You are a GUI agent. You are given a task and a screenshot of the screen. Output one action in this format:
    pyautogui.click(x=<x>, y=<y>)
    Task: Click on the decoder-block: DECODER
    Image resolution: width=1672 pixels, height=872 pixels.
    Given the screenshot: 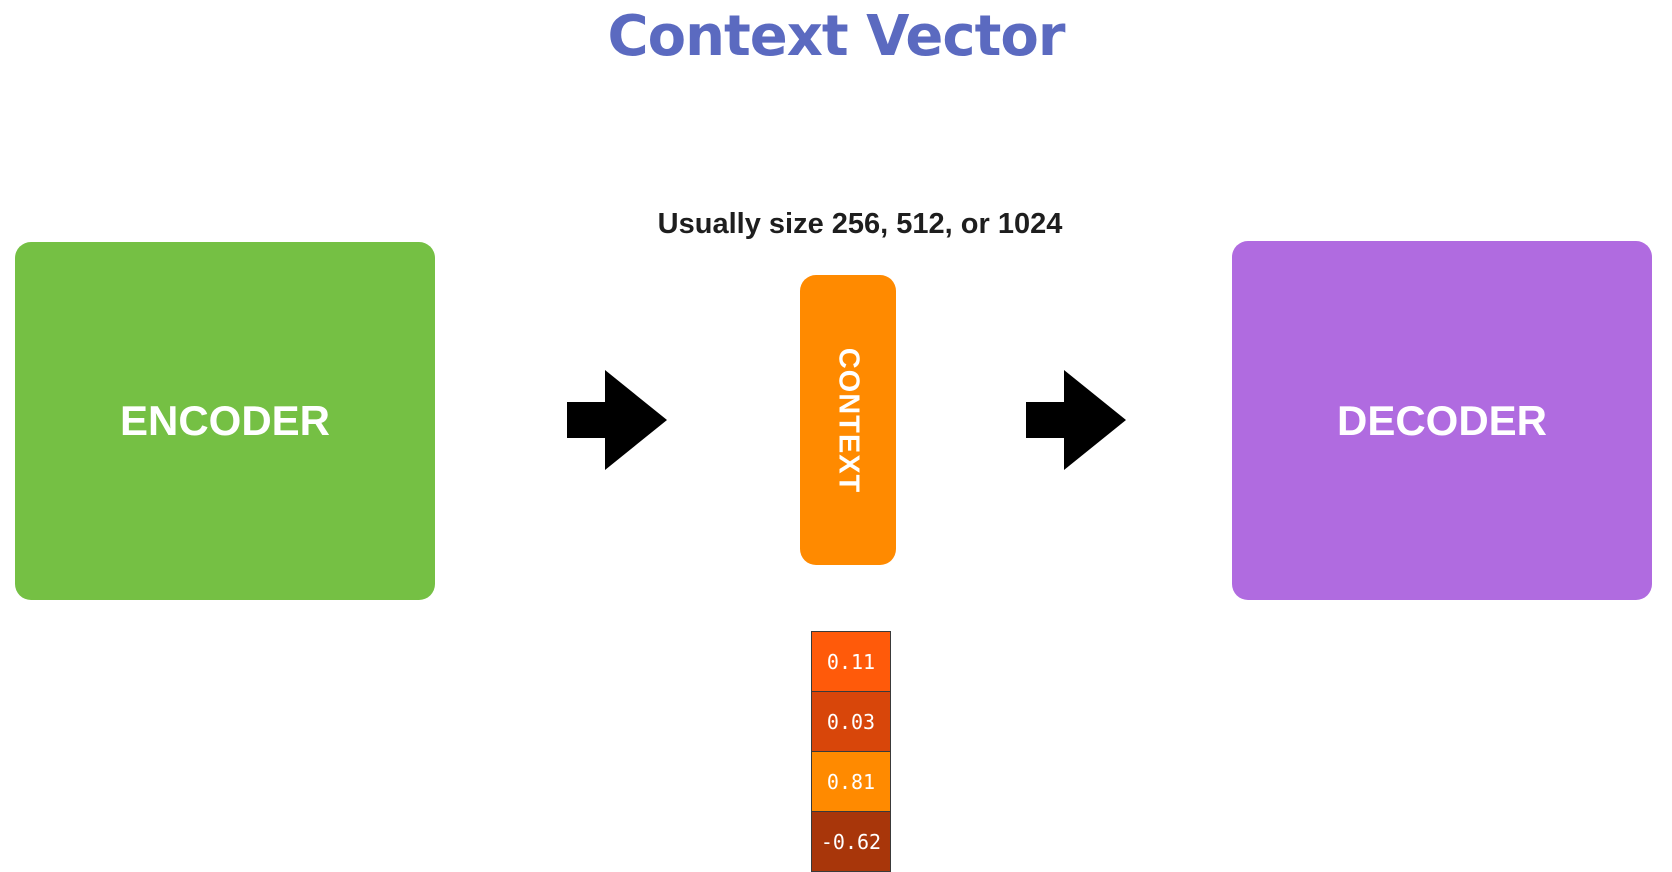 What is the action you would take?
    pyautogui.click(x=1442, y=420)
    